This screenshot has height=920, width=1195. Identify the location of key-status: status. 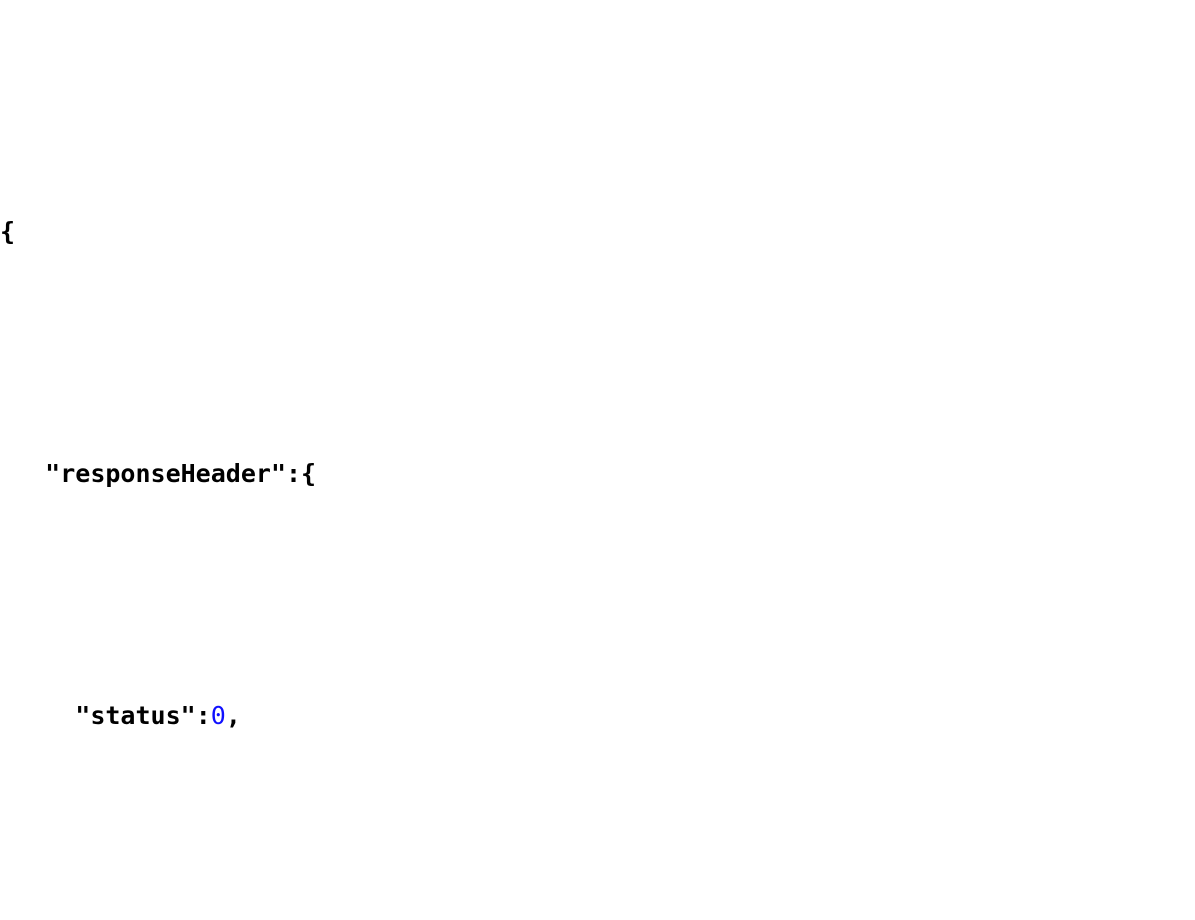
(135, 715).